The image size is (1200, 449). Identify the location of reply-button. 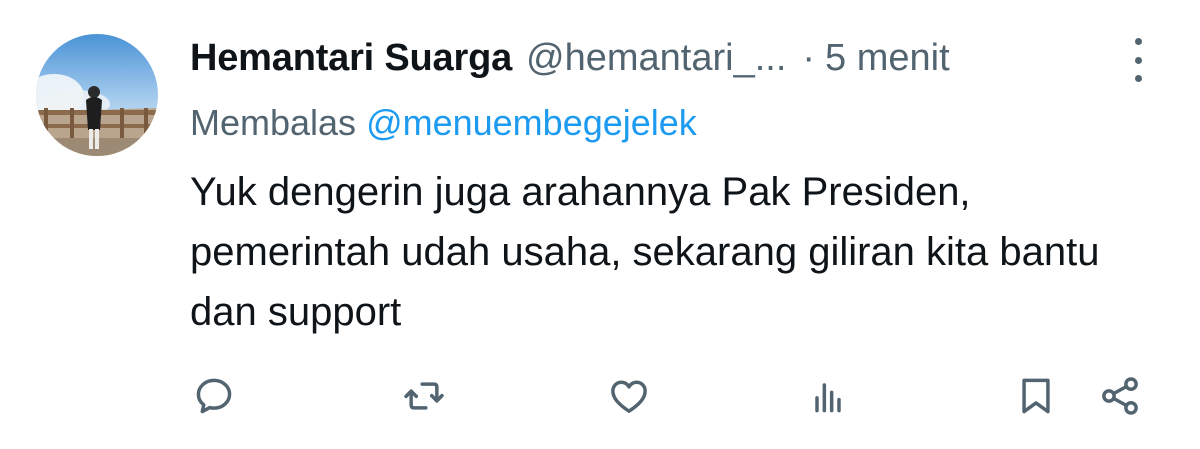
(214, 396).